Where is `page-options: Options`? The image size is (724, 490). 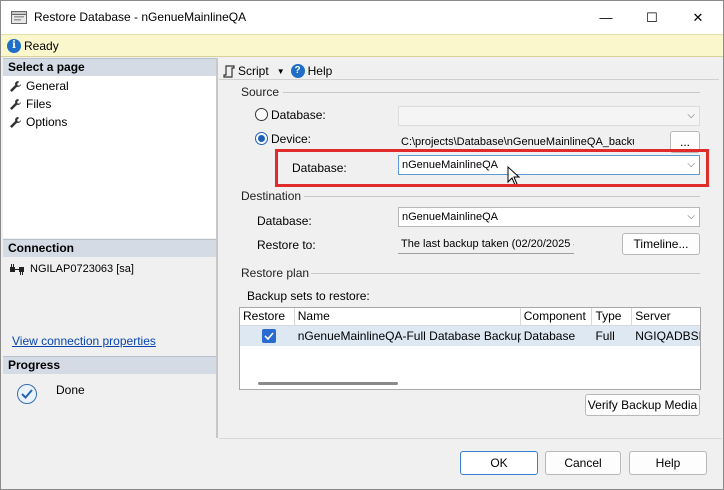
page-options: Options is located at coordinates (38, 122).